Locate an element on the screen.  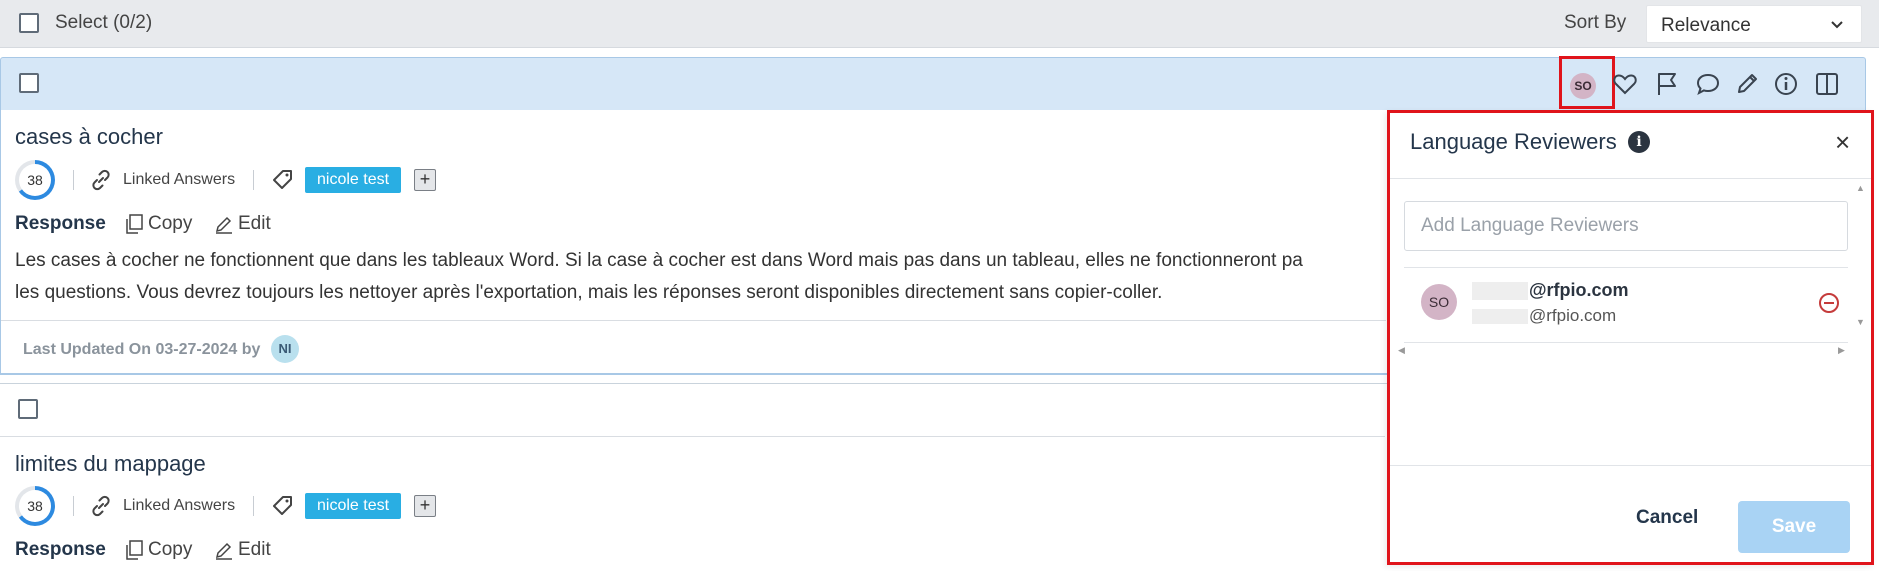
card-title: limites du mappage is located at coordinates (110, 464).